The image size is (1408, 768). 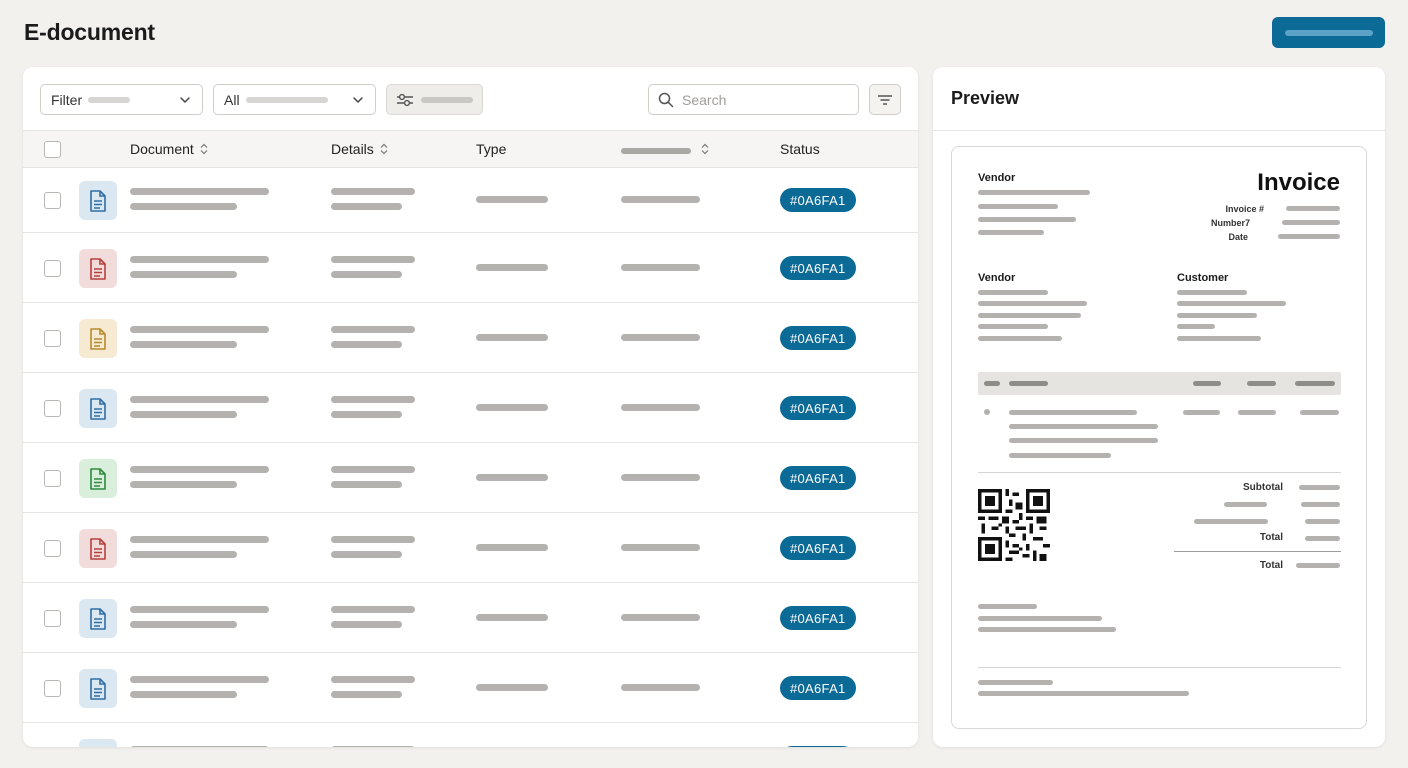 I want to click on column-placeholder, so click(x=665, y=149).